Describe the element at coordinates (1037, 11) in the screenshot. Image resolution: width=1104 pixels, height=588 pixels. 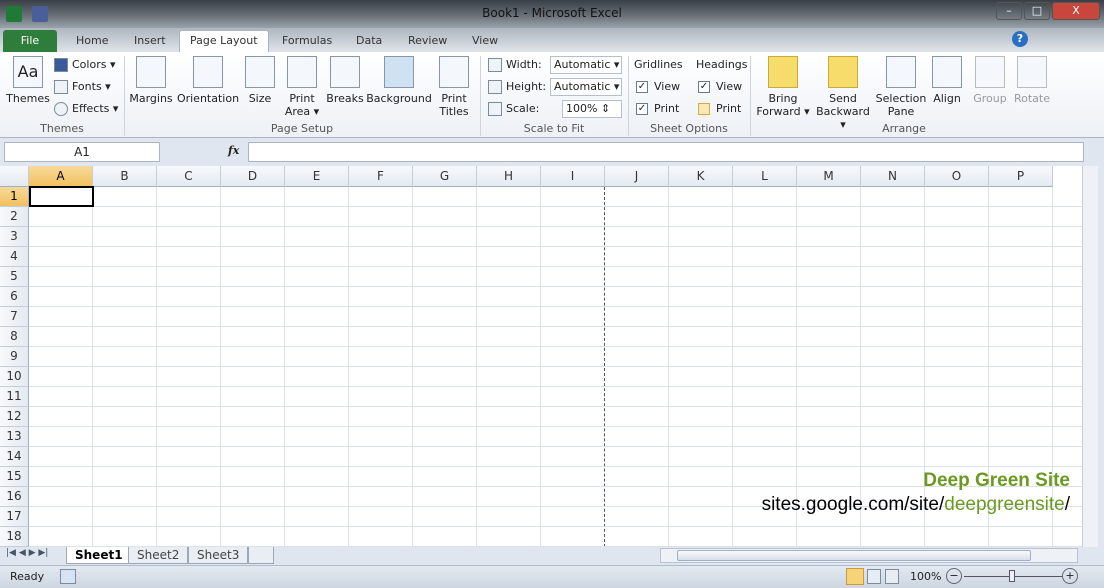
I see `maximize-button: □` at that location.